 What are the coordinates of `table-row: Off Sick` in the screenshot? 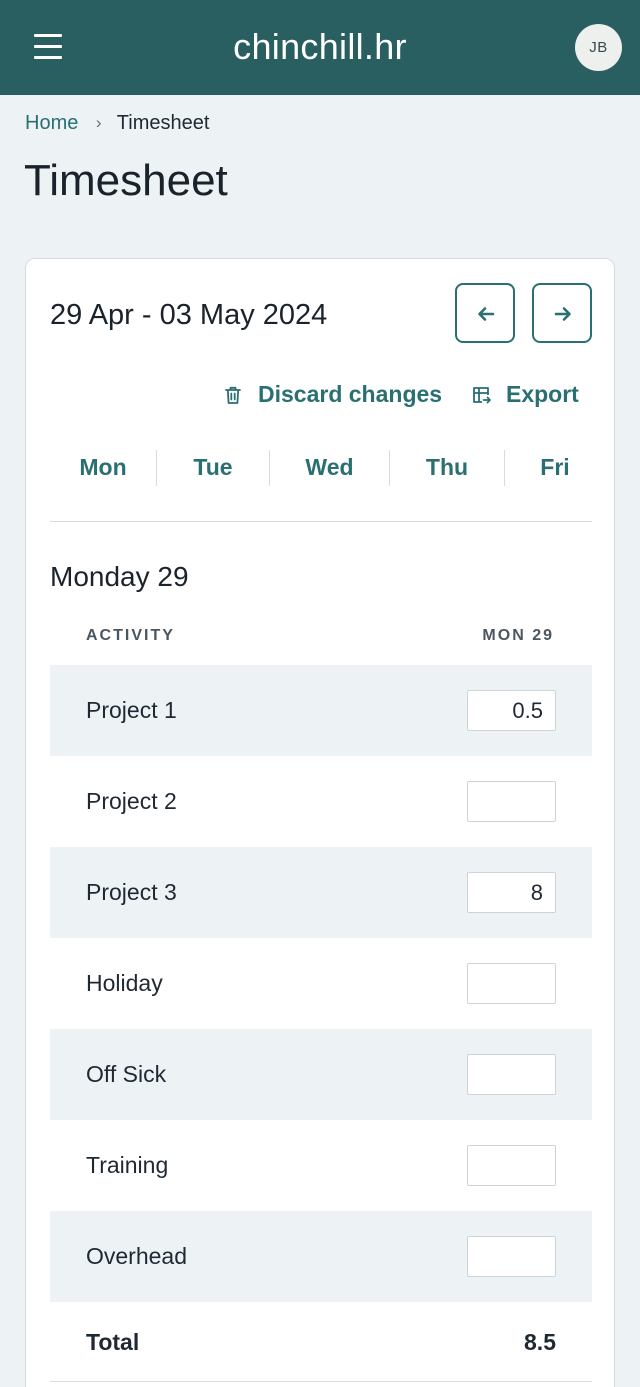 It's located at (321, 1074).